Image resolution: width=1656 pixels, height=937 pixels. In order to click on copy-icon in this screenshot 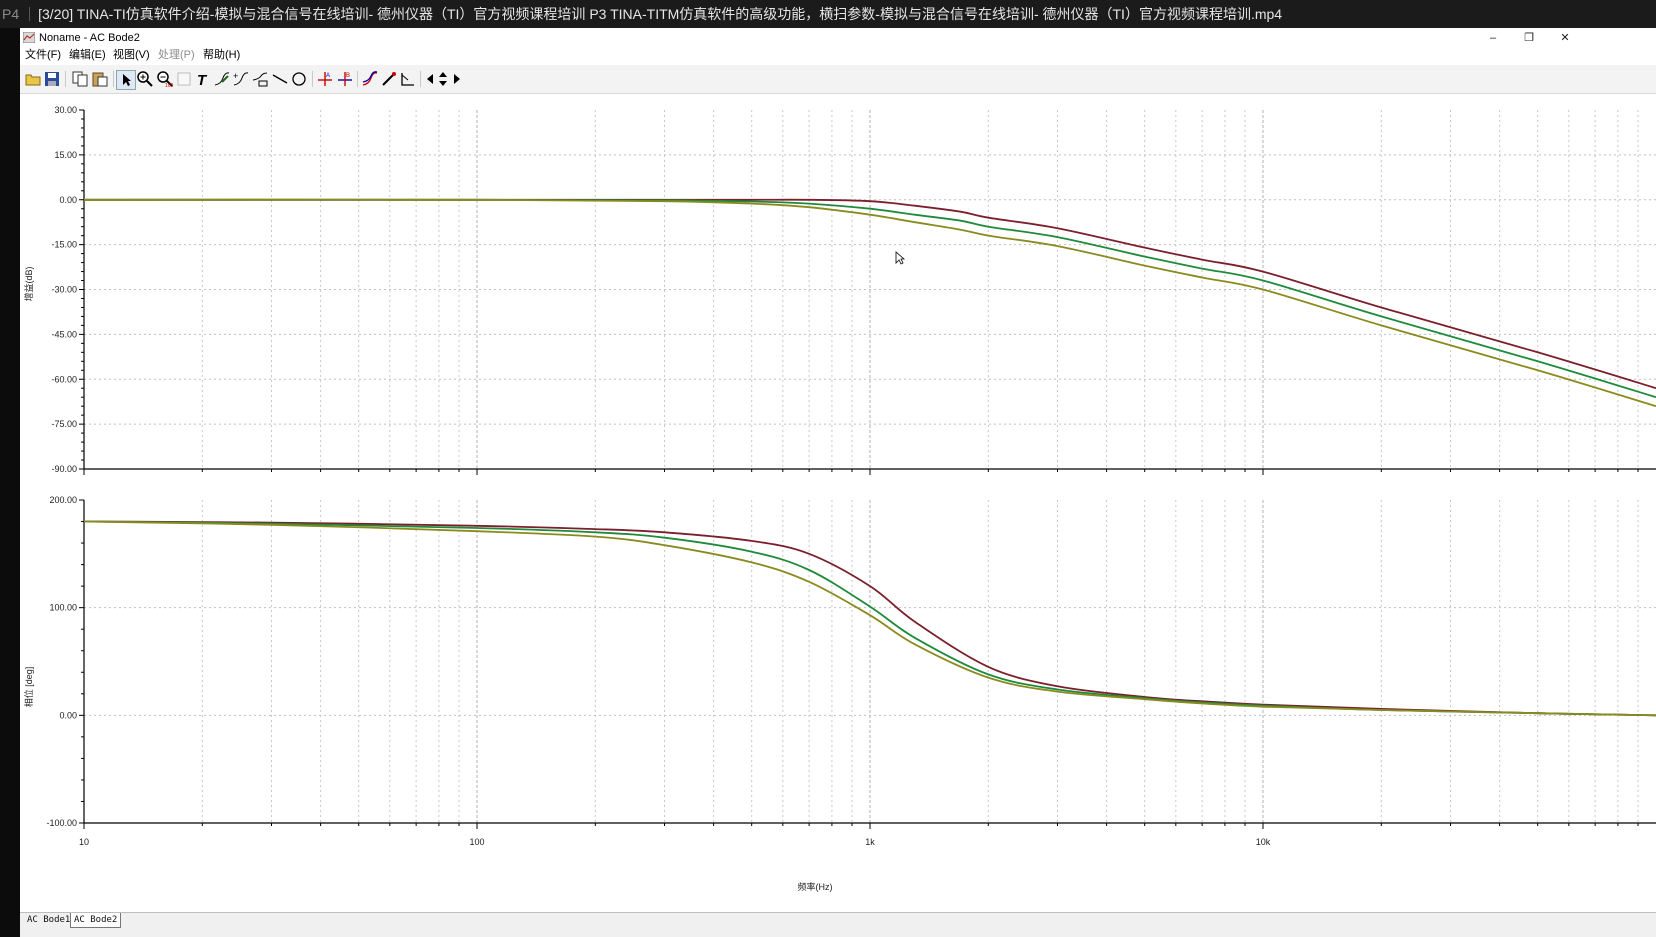, I will do `click(80, 79)`.